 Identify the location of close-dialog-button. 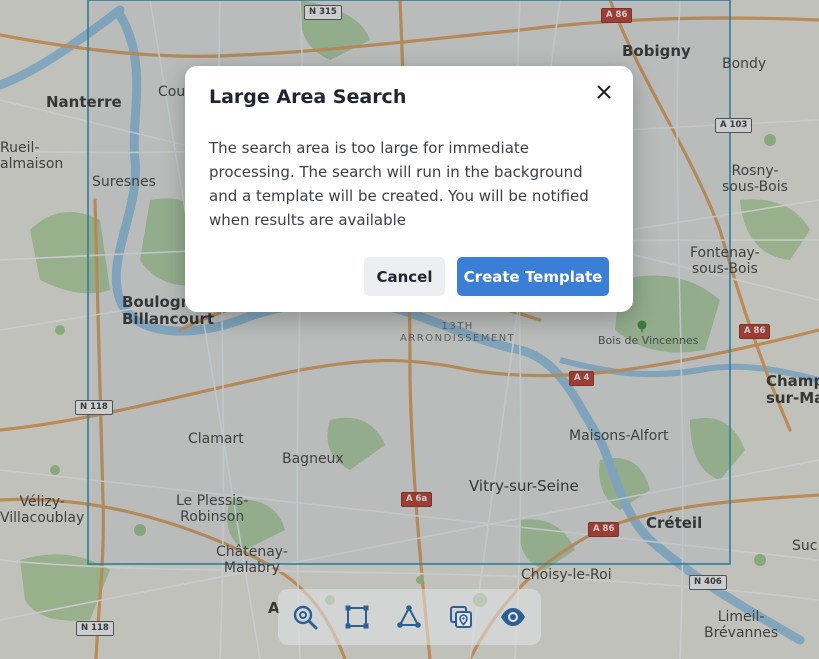
(604, 92).